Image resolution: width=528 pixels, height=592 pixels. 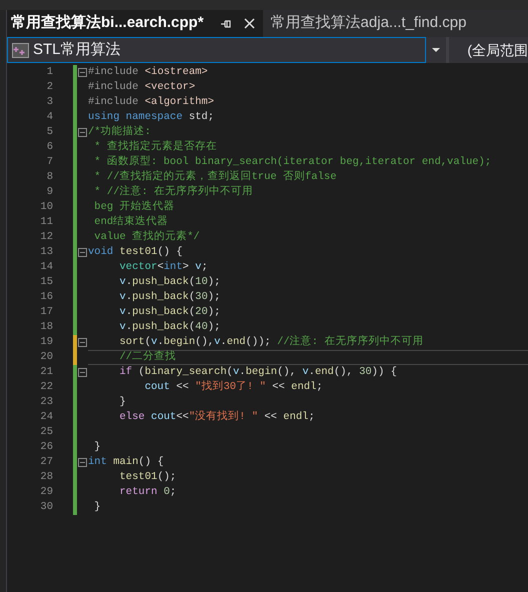 I want to click on line-number: 7, so click(x=49, y=162).